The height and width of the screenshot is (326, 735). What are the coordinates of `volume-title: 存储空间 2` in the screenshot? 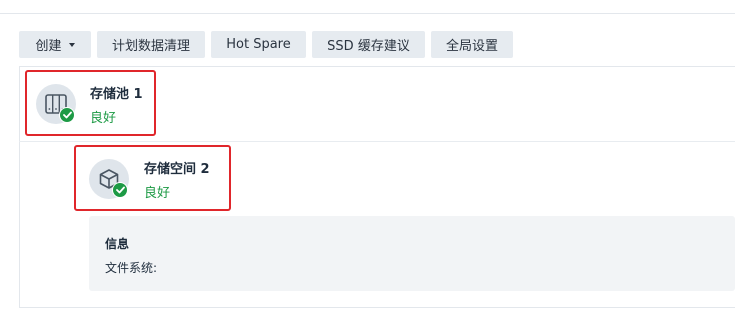 It's located at (177, 169).